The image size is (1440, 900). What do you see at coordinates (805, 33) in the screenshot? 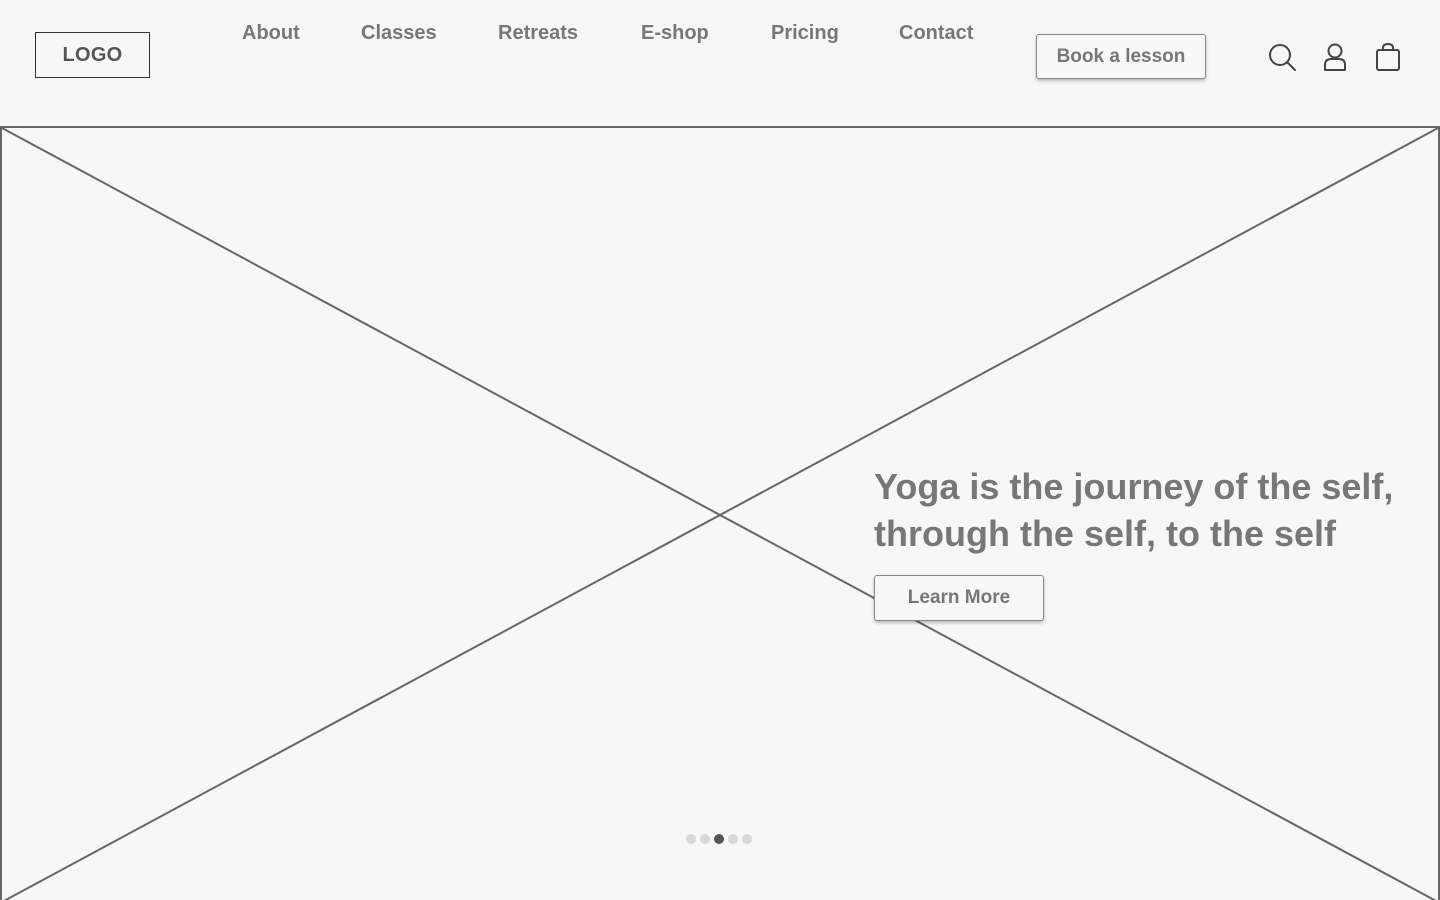
I see `nav-item-pricing: Pricing` at bounding box center [805, 33].